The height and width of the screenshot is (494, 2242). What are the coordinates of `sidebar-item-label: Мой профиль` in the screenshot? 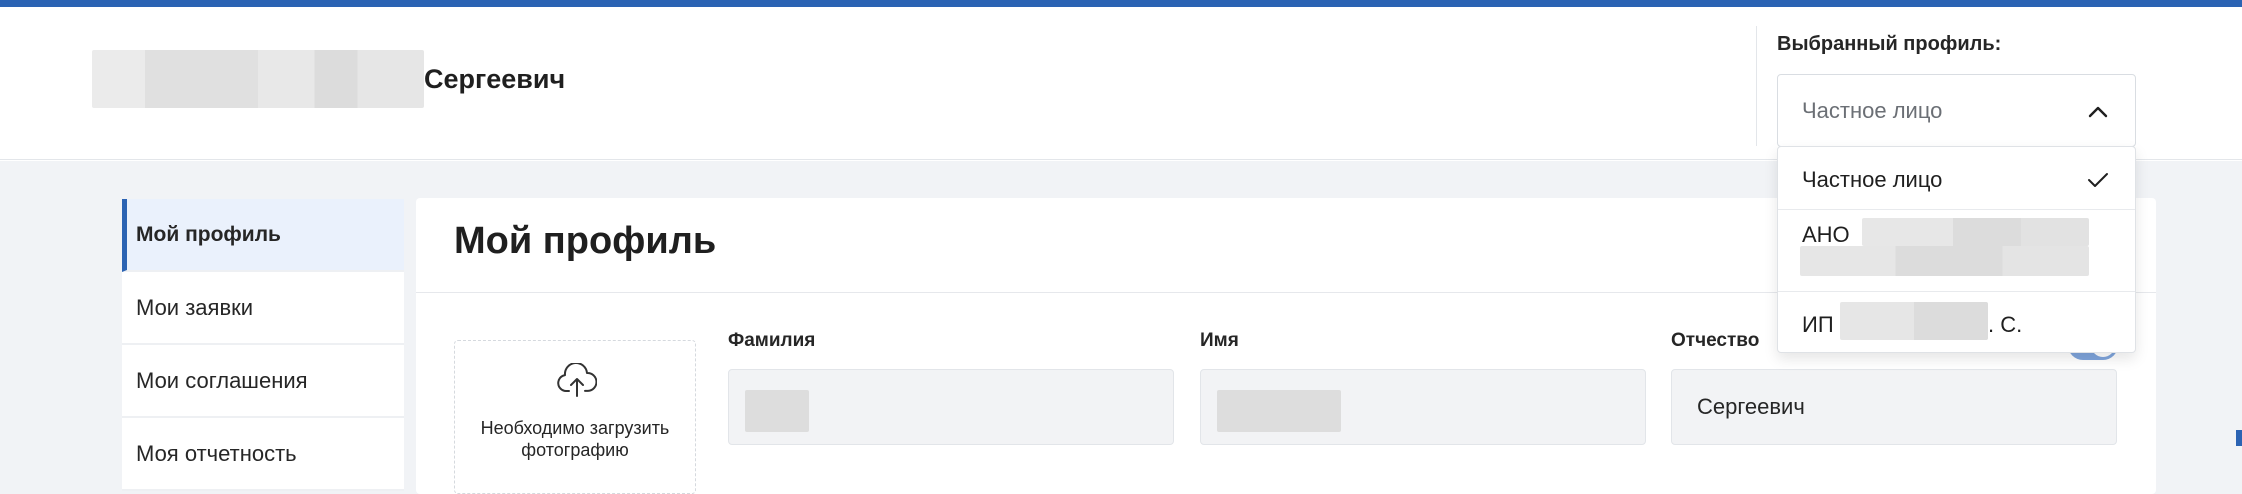 It's located at (208, 234).